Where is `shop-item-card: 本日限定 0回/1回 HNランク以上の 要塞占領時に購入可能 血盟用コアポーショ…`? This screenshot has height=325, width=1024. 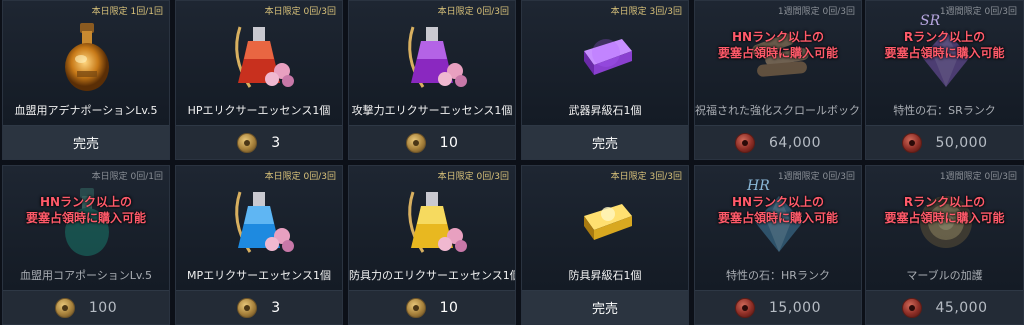 shop-item-card: 本日限定 0回/1回 HNランク以上の 要塞占領時に購入可能 血盟用コアポーショ… is located at coordinates (86, 245).